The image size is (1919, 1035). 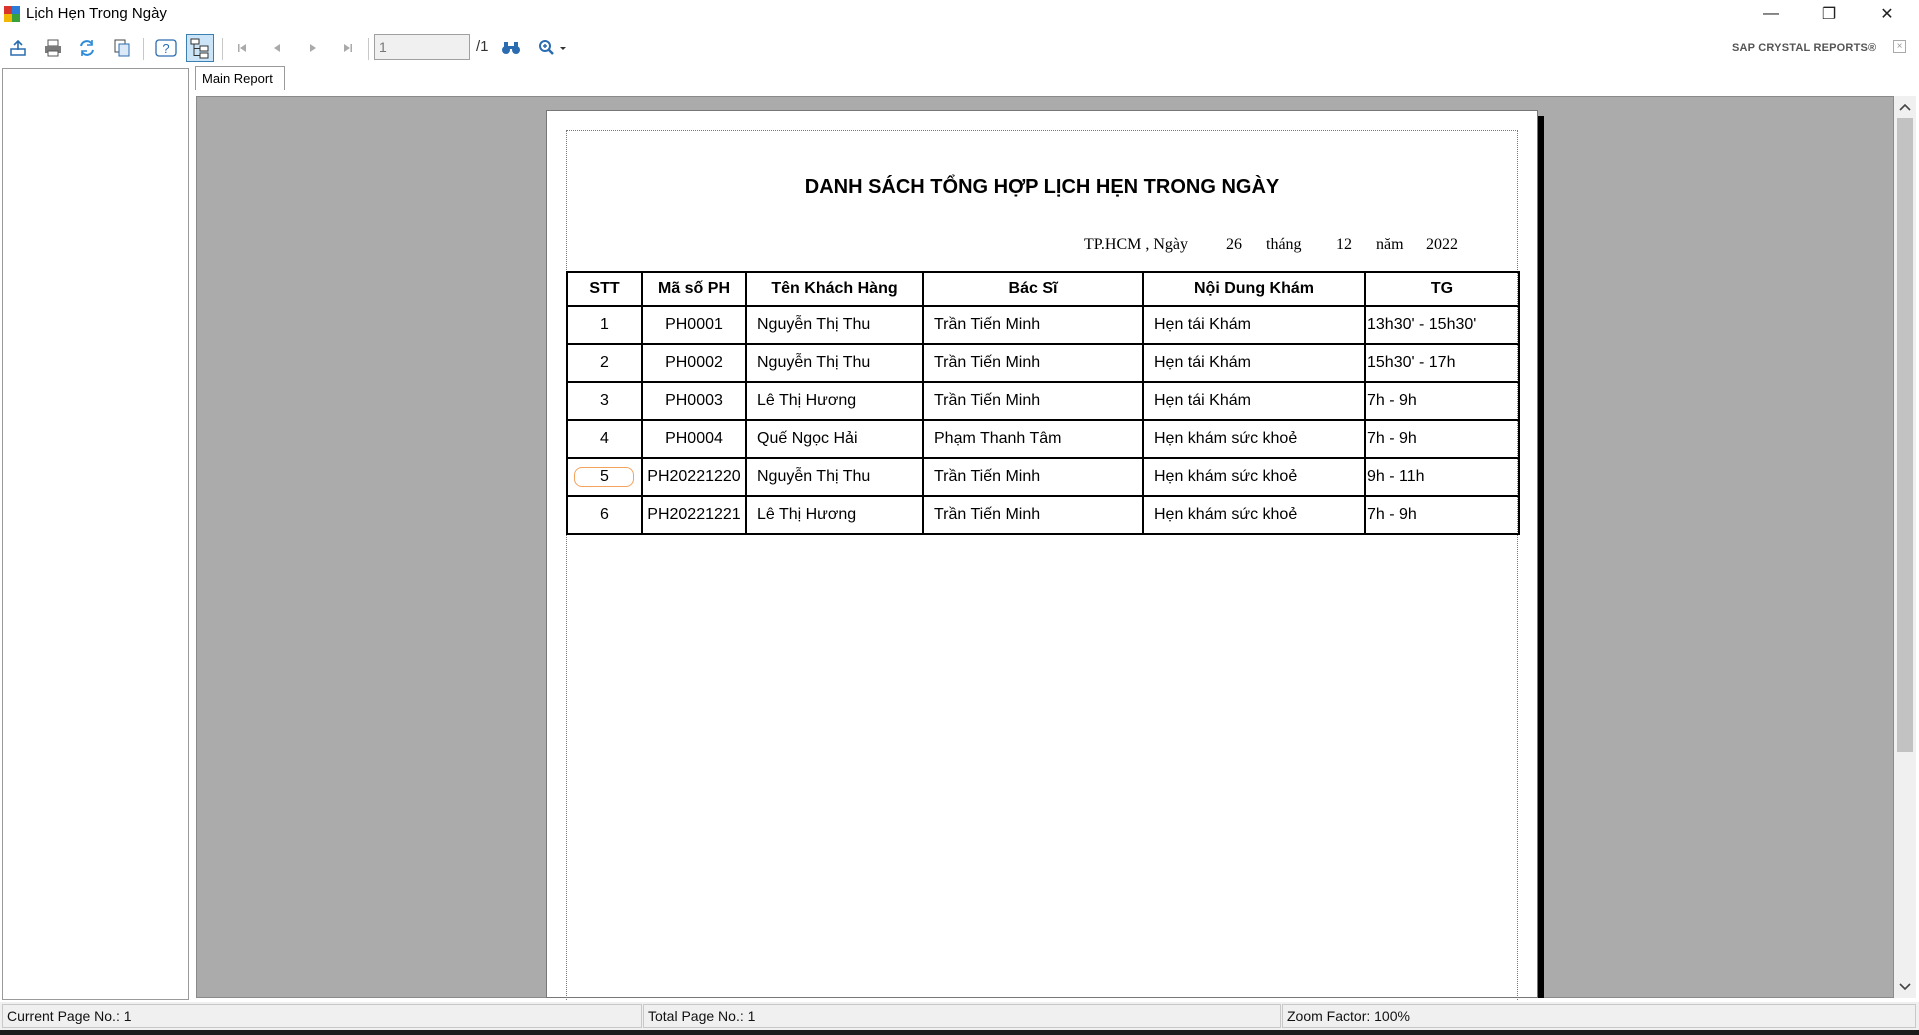 I want to click on vertical-scrollbar, so click(x=1905, y=547).